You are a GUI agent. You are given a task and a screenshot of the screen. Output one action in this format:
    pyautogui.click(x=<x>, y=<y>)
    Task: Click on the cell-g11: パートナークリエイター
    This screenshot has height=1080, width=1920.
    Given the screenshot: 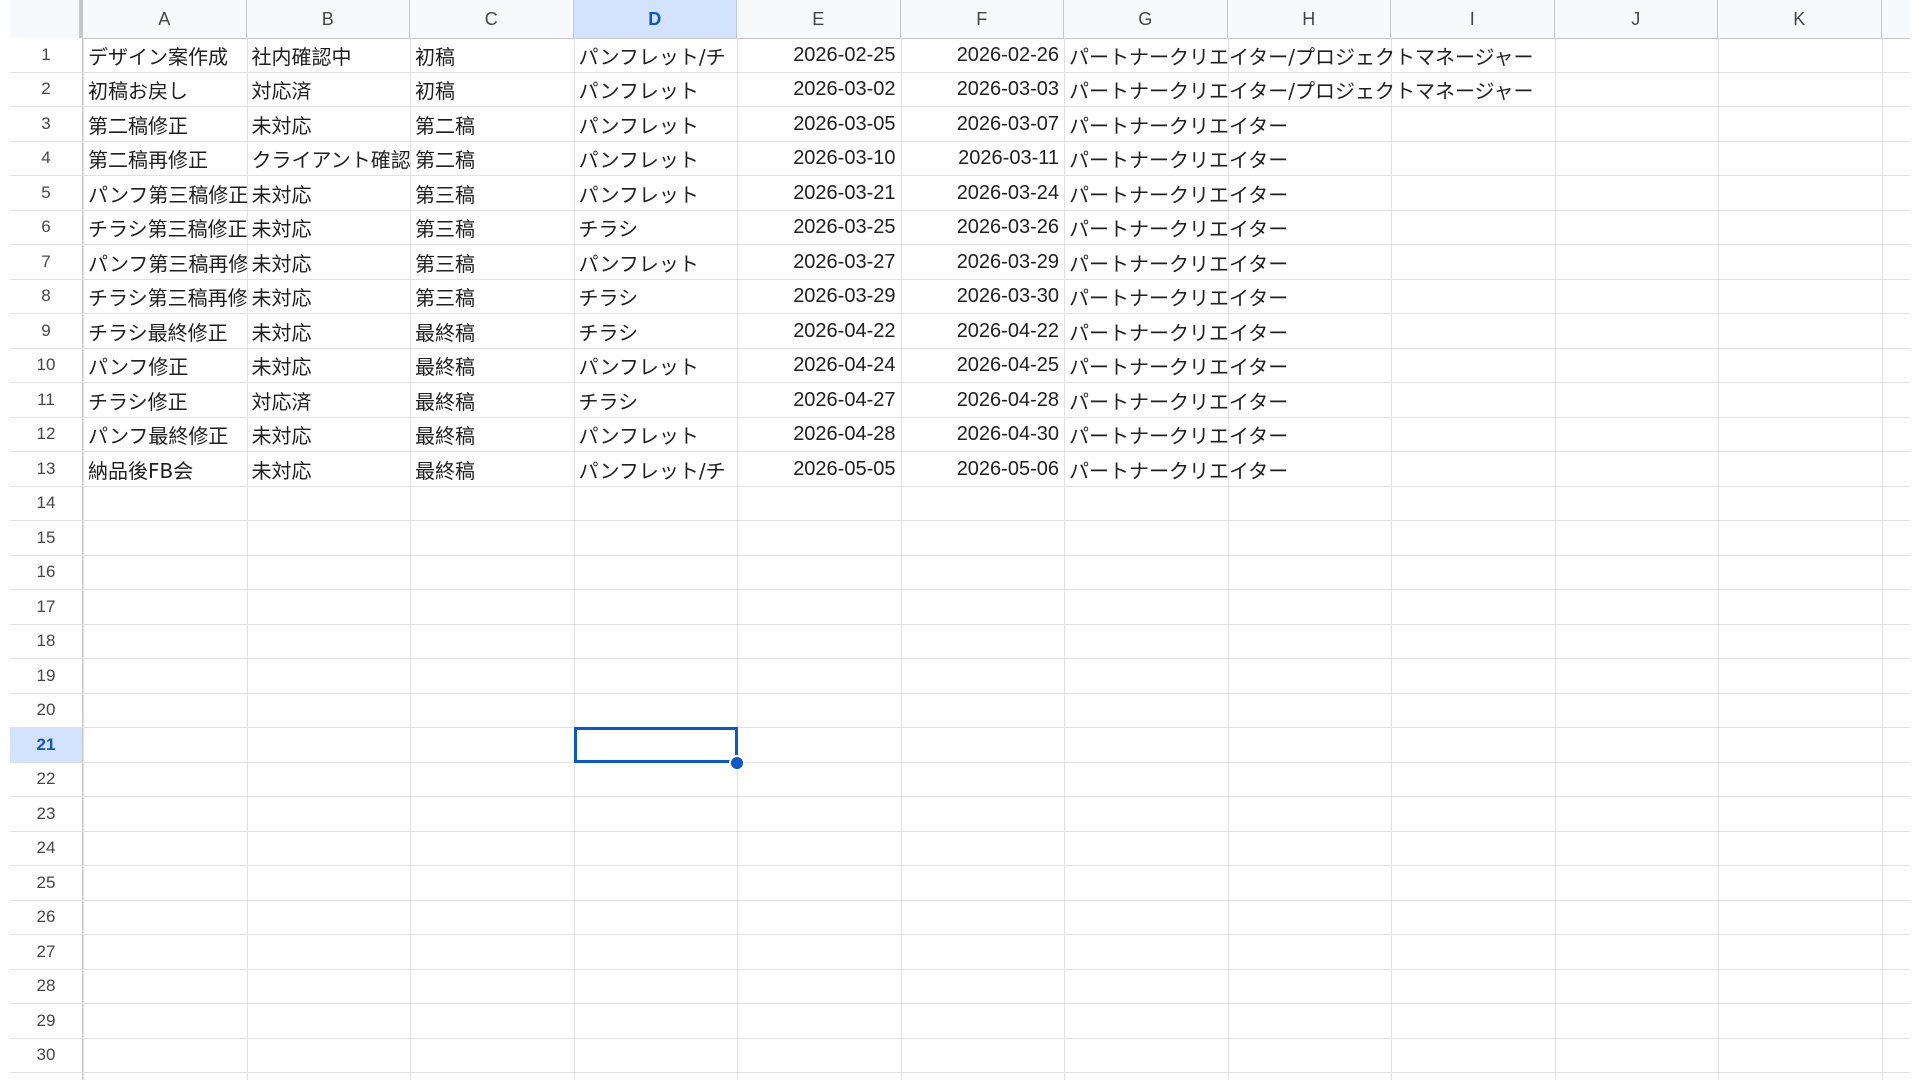 What is the action you would take?
    pyautogui.click(x=1176, y=400)
    